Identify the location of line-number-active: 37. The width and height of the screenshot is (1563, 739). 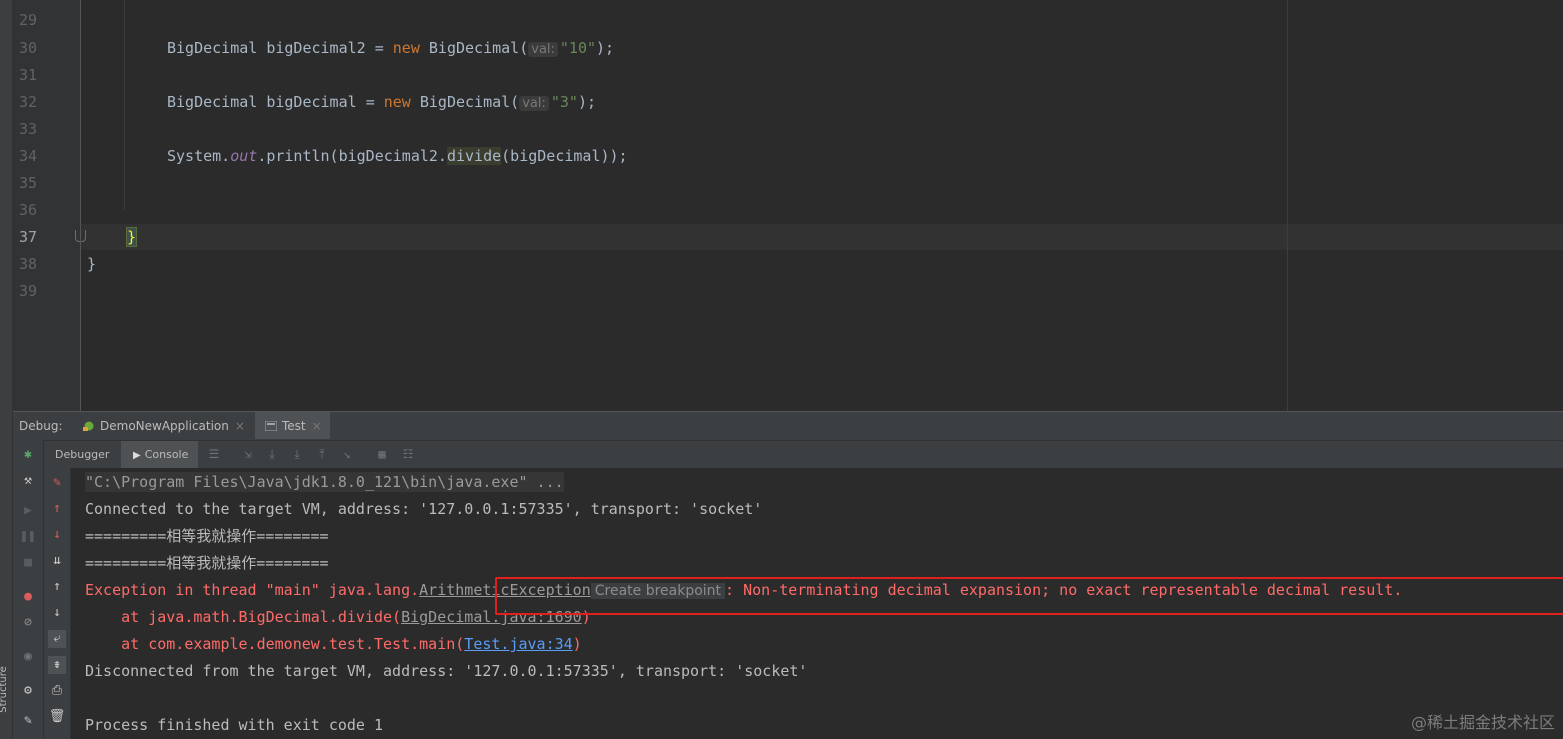
(27, 237).